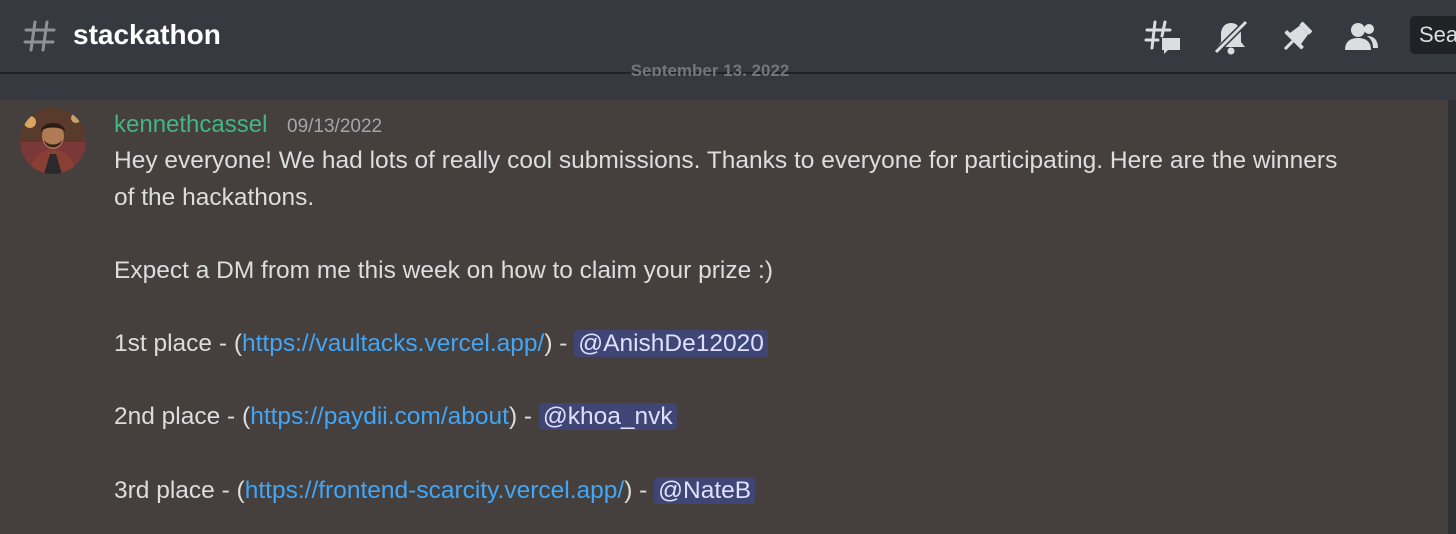 This screenshot has width=1456, height=534. I want to click on winner-prefix: 1st place - (, so click(178, 343).